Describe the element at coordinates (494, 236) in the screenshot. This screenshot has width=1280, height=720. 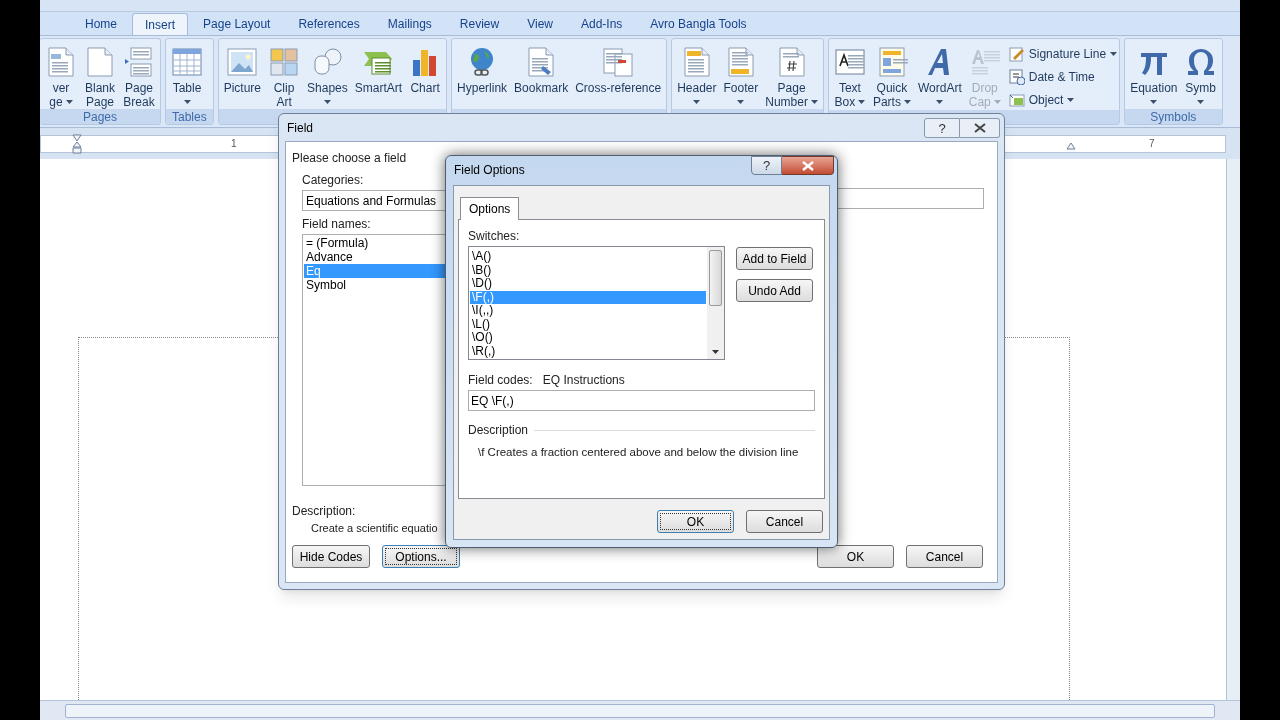
I see `field-label: Switches:` at that location.